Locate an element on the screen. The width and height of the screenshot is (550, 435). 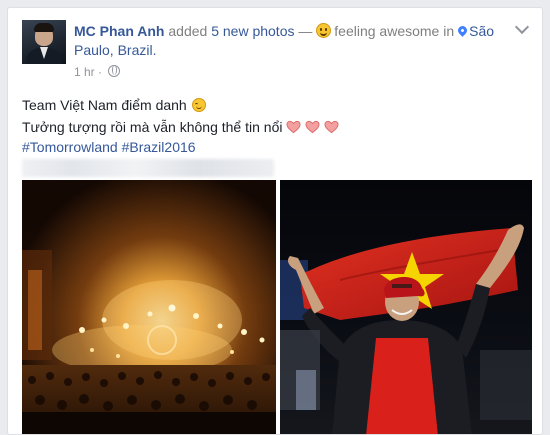
blurred-text-region is located at coordinates (148, 168).